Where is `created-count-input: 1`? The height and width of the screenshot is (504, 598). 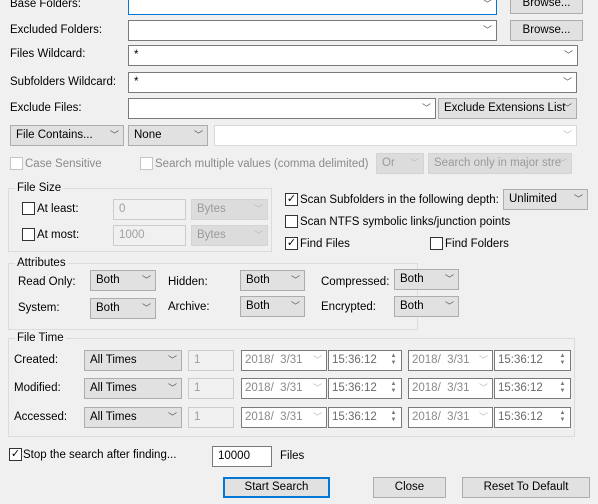 created-count-input: 1 is located at coordinates (211, 360).